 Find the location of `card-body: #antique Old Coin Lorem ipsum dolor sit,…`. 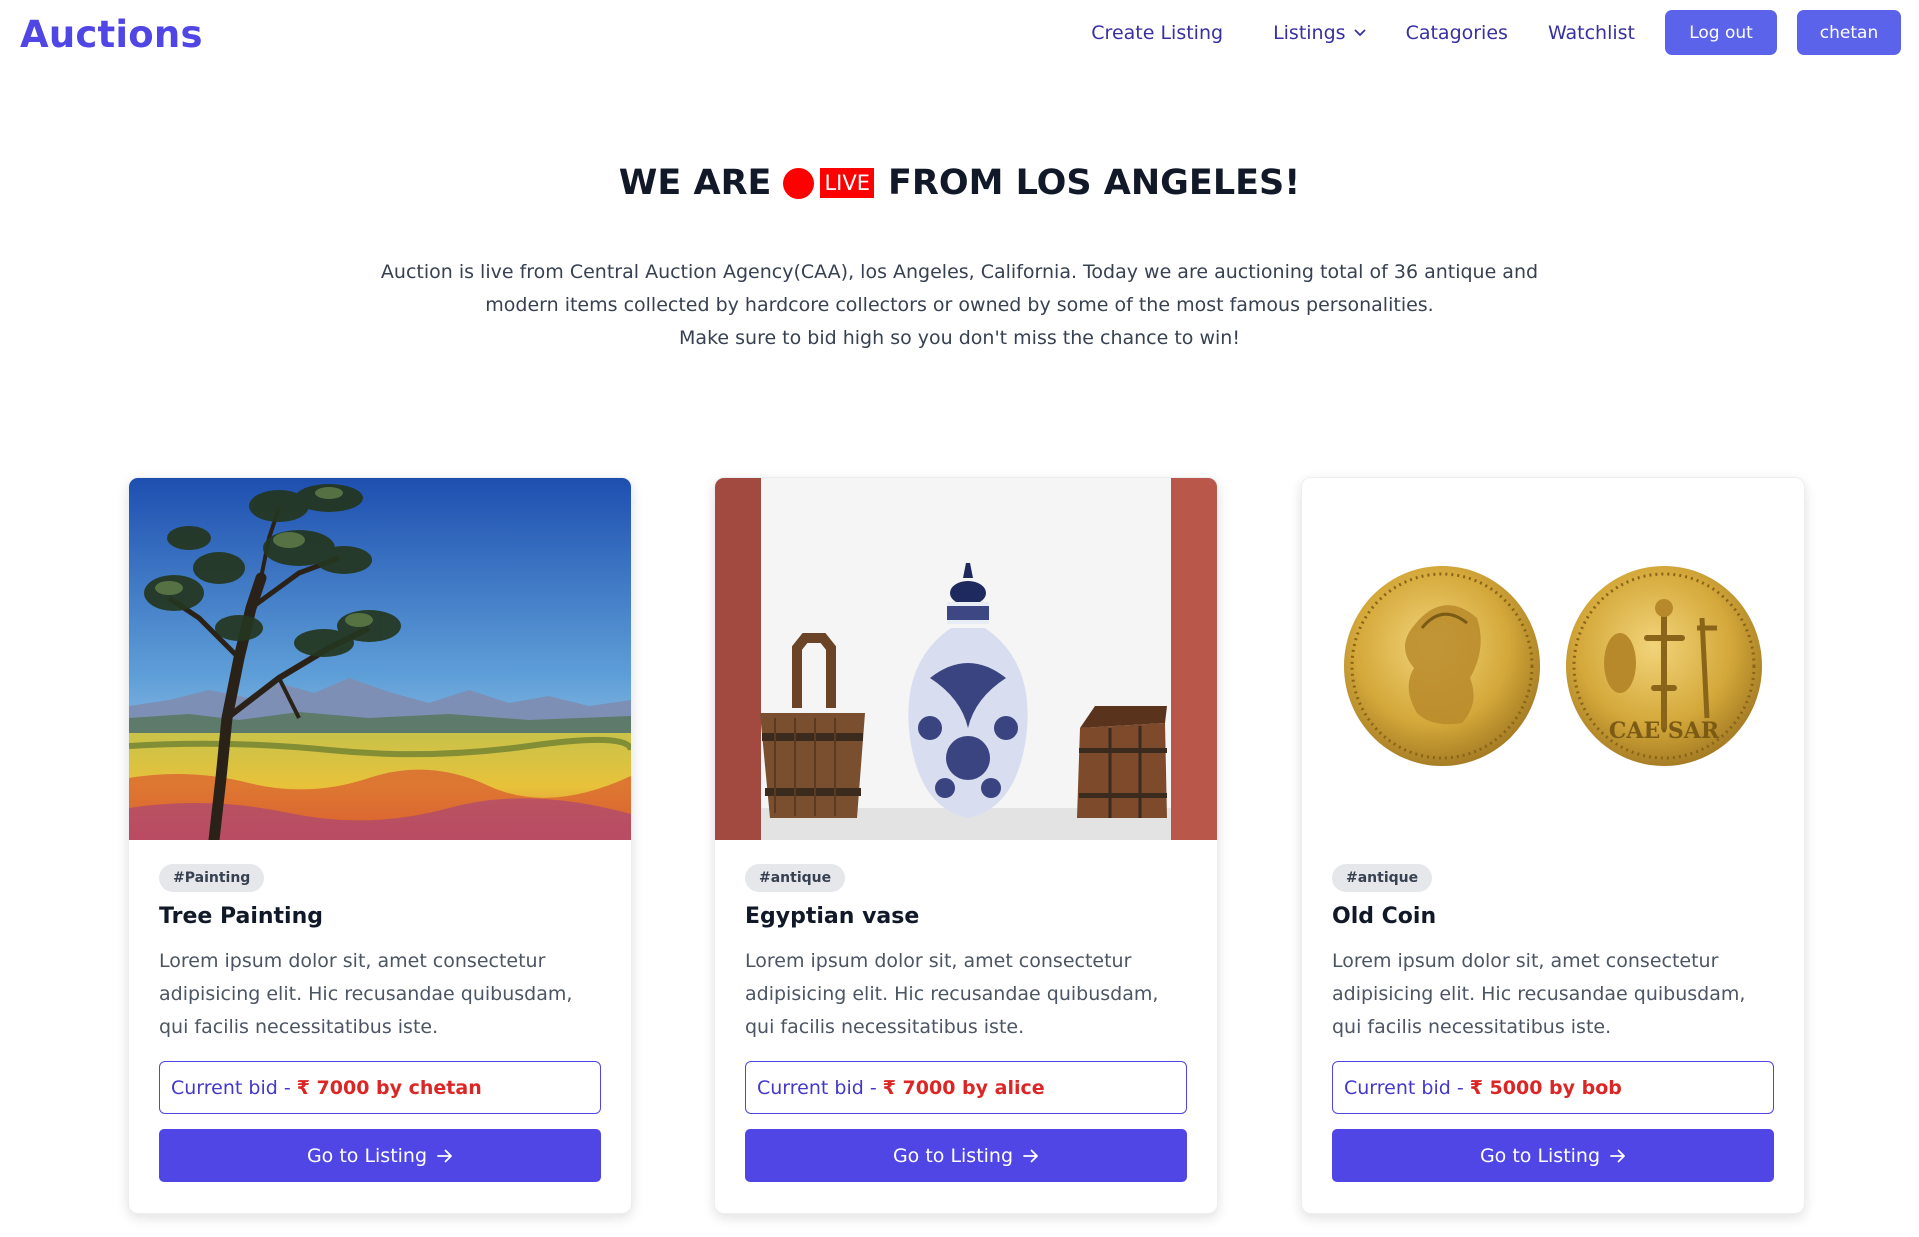

card-body: #antique Old Coin Lorem ipsum dolor sit,… is located at coordinates (1553, 1011).